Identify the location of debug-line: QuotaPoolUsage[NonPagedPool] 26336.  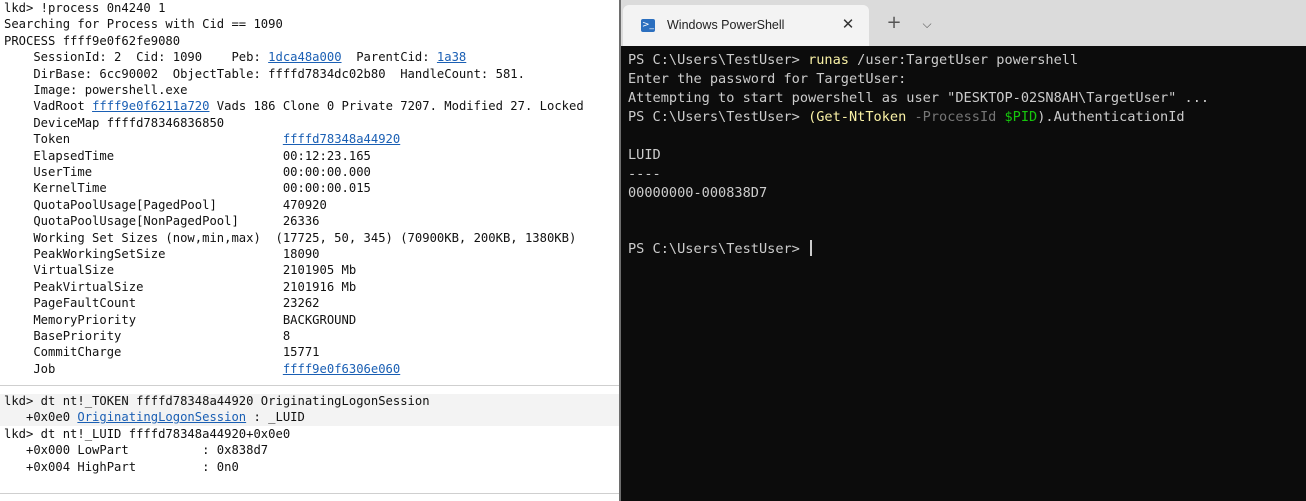
(162, 221).